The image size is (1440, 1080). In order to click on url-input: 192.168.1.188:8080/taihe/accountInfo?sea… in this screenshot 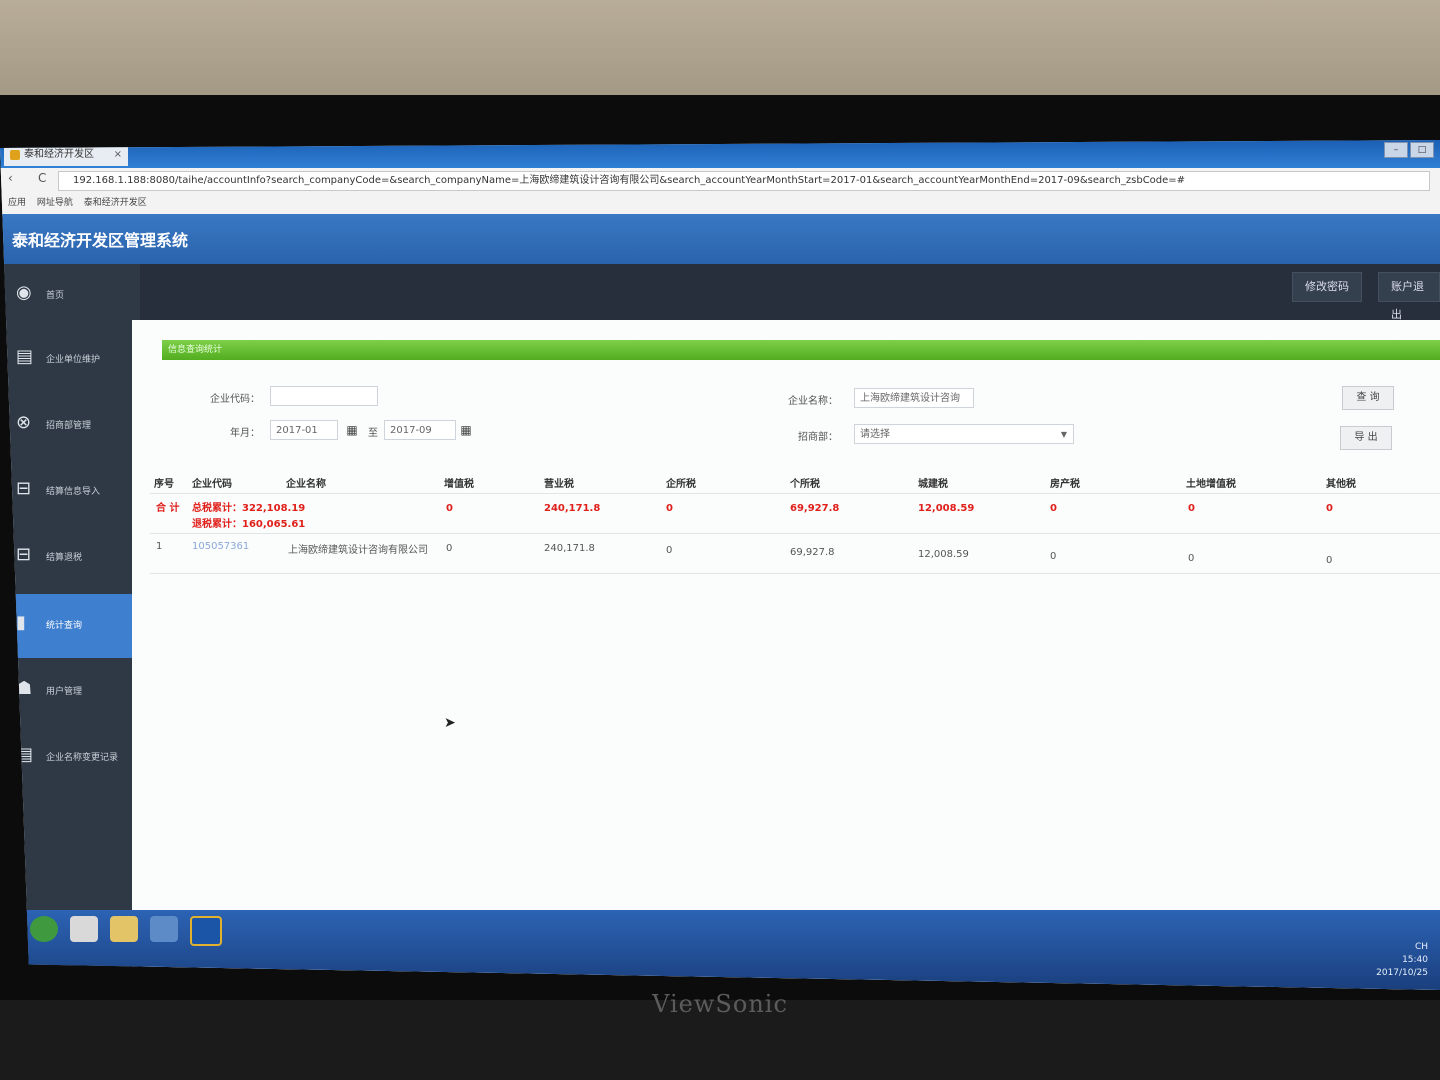, I will do `click(744, 181)`.